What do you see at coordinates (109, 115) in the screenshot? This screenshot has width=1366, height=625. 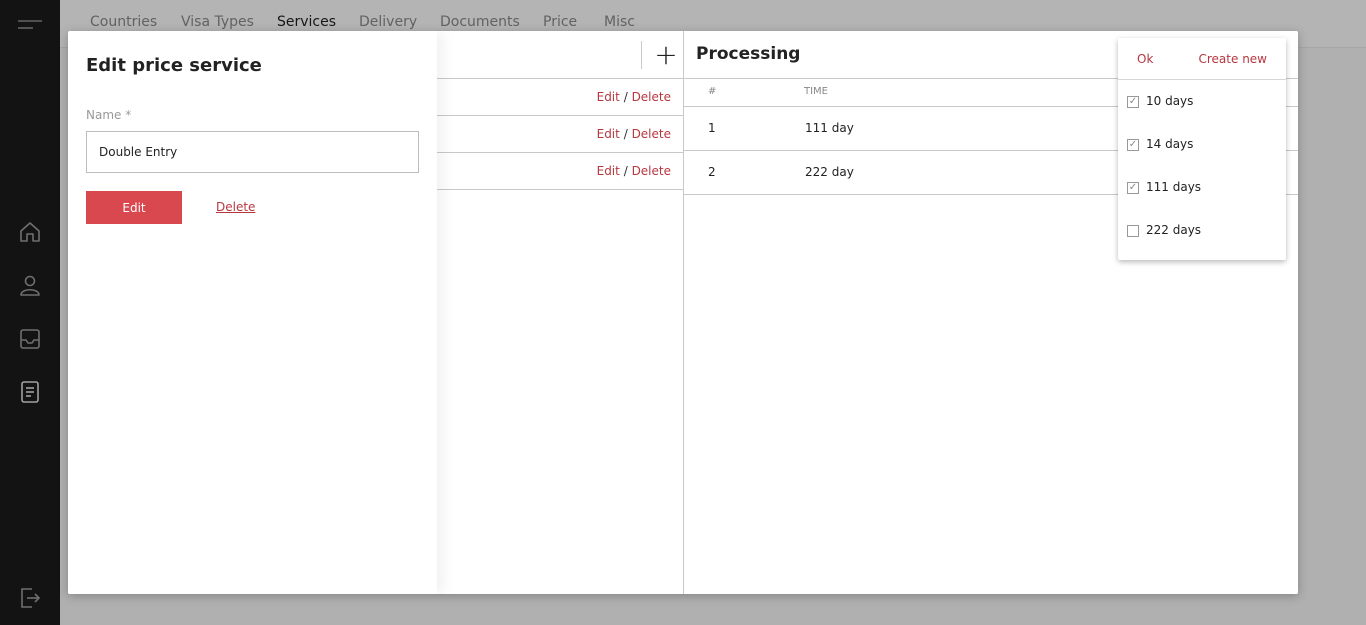 I see `name-label: Name *` at bounding box center [109, 115].